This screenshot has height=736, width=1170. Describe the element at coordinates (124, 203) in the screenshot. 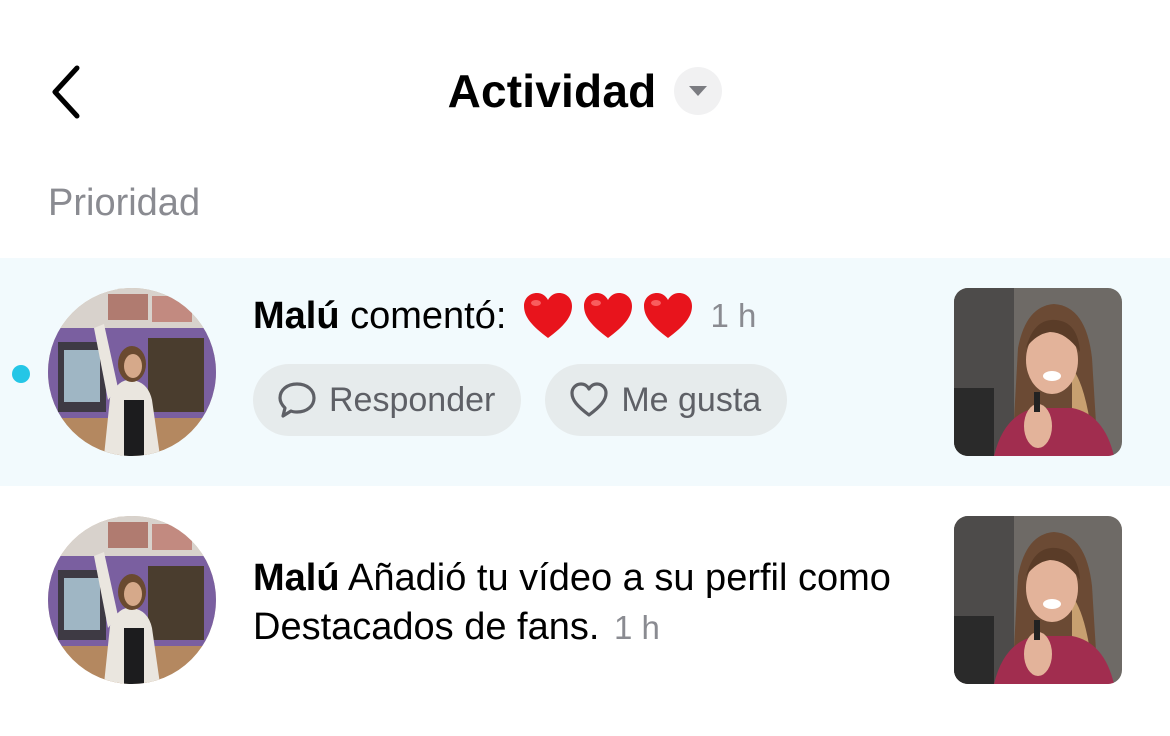

I see `section-label-priority: Prioridad` at that location.